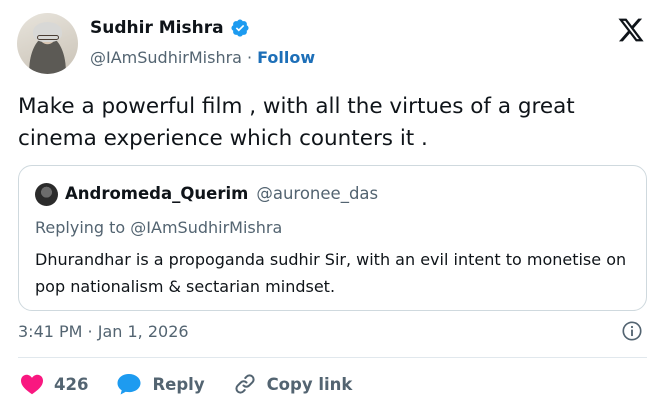 This screenshot has height=409, width=662. I want to click on verified-badge-icon, so click(240, 28).